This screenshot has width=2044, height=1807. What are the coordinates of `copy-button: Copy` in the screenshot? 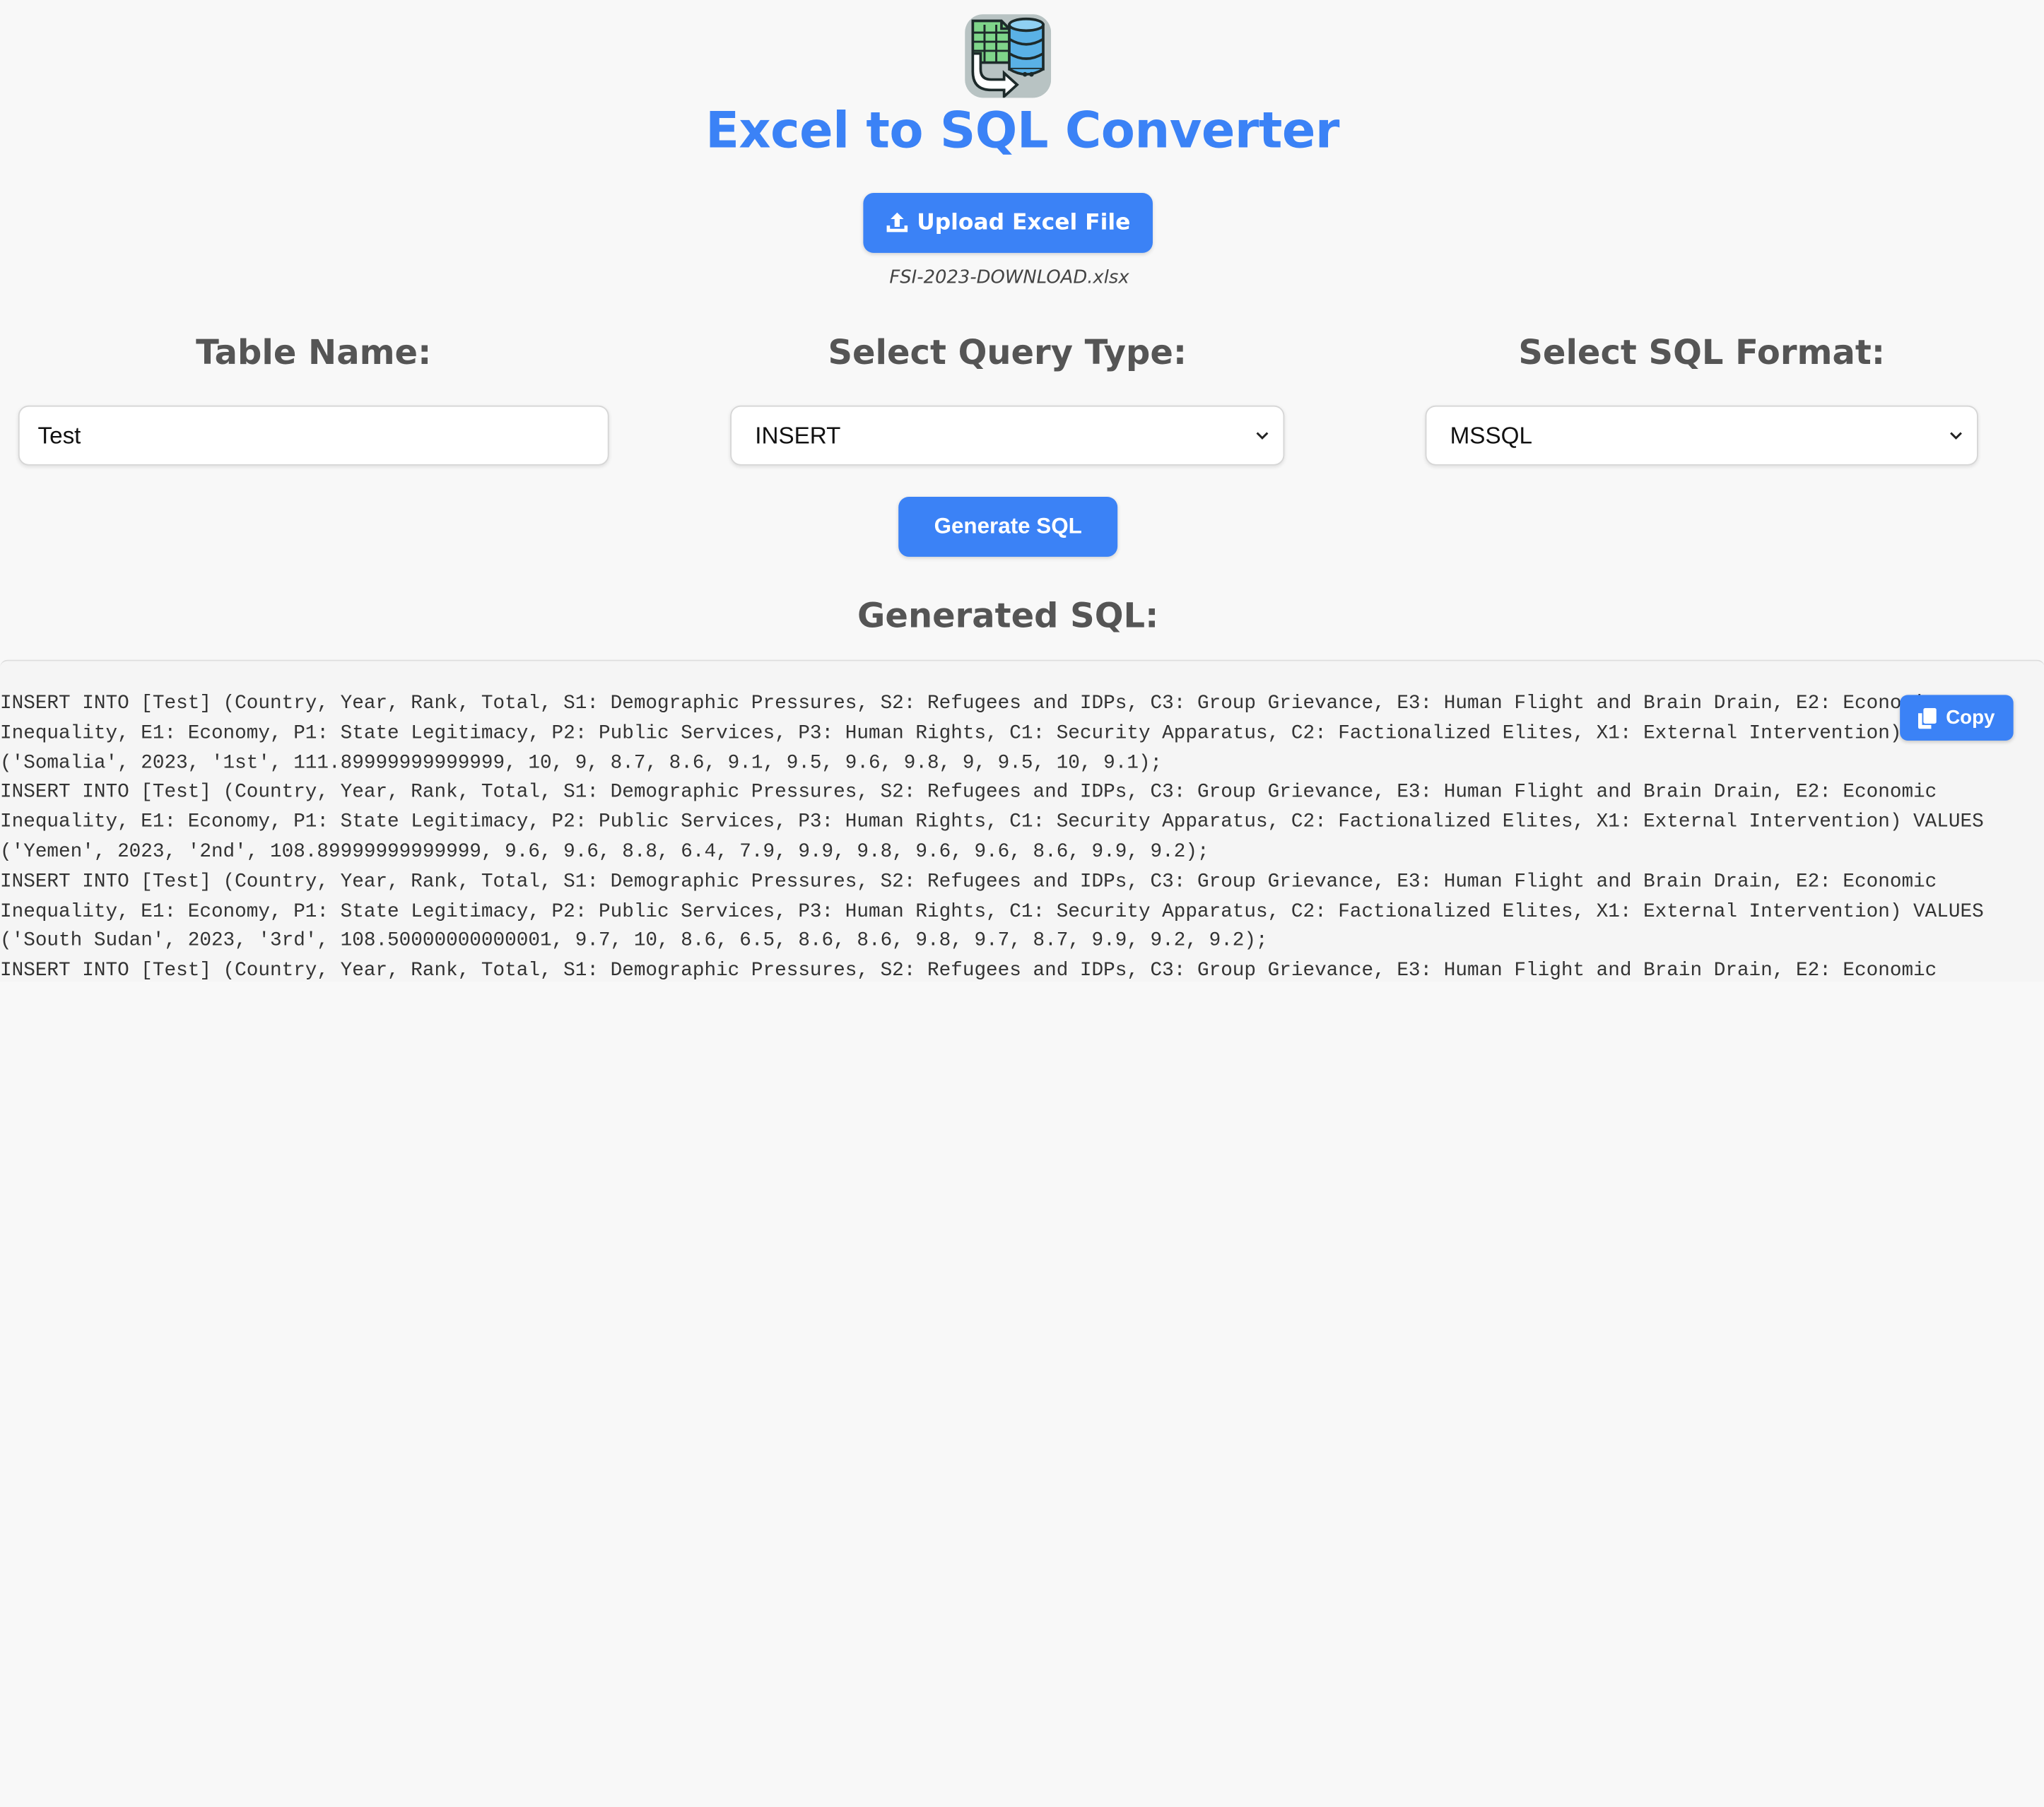 It's located at (1957, 718).